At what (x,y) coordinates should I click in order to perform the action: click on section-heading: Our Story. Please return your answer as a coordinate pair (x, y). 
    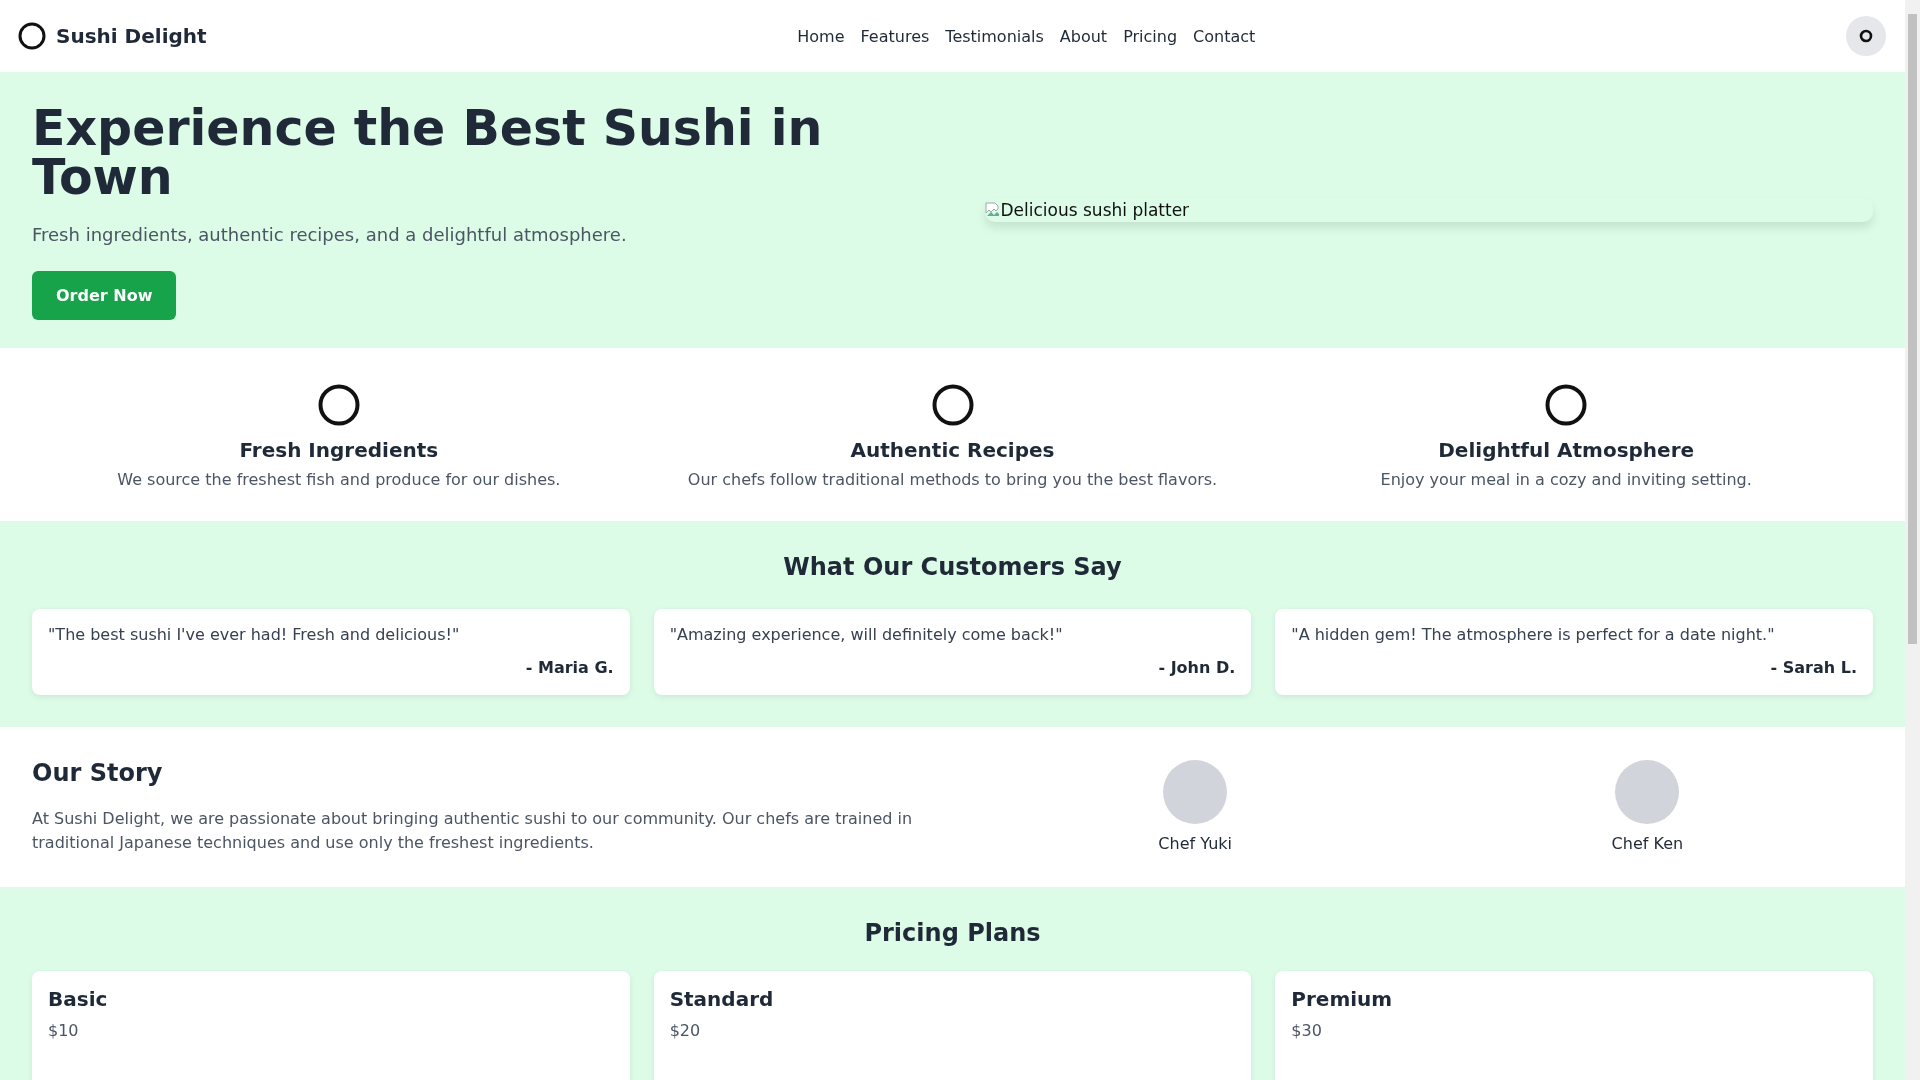
    Looking at the image, I should click on (98, 773).